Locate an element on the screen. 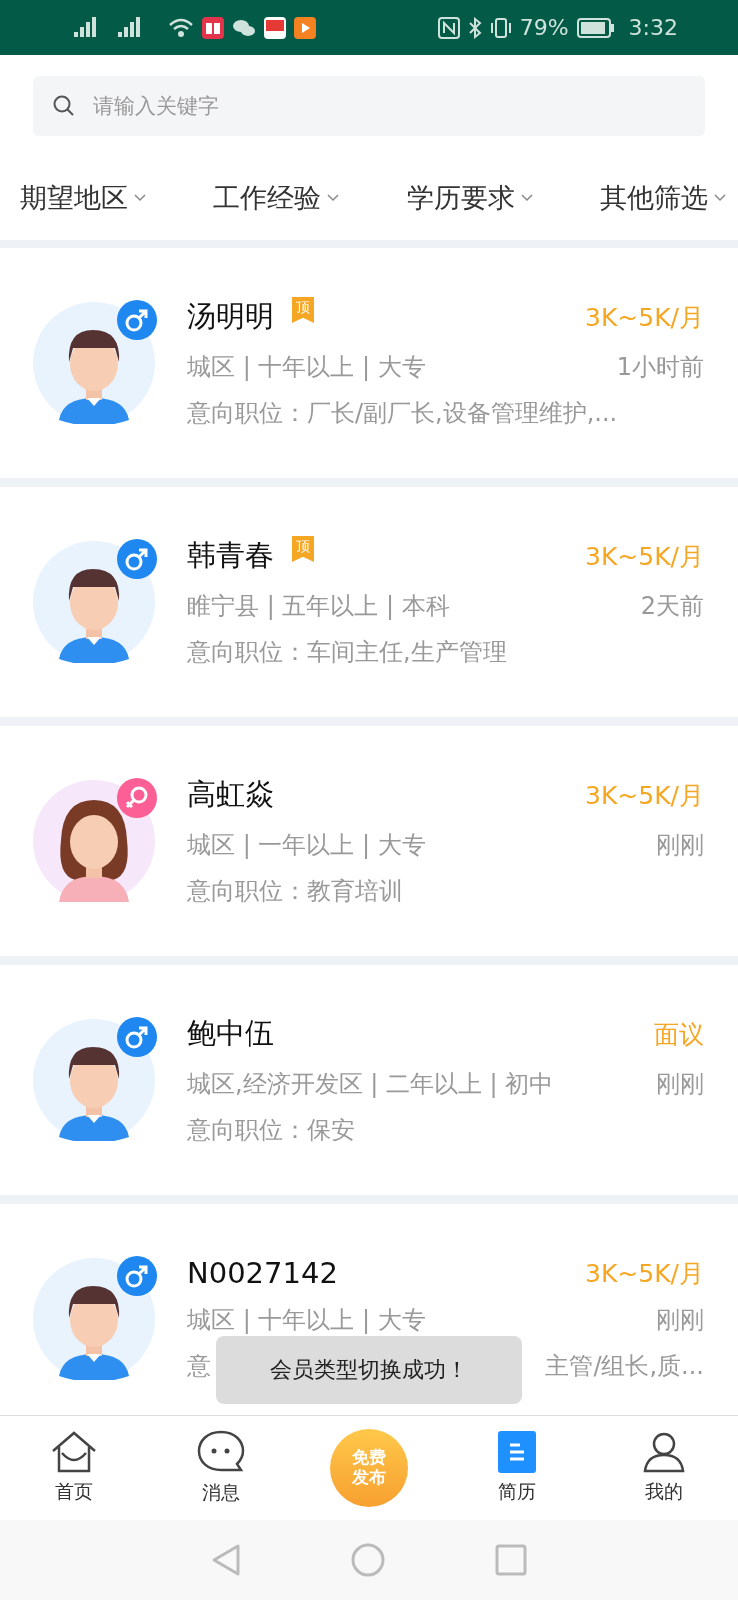  chat-bubble-icon is located at coordinates (221, 1452).